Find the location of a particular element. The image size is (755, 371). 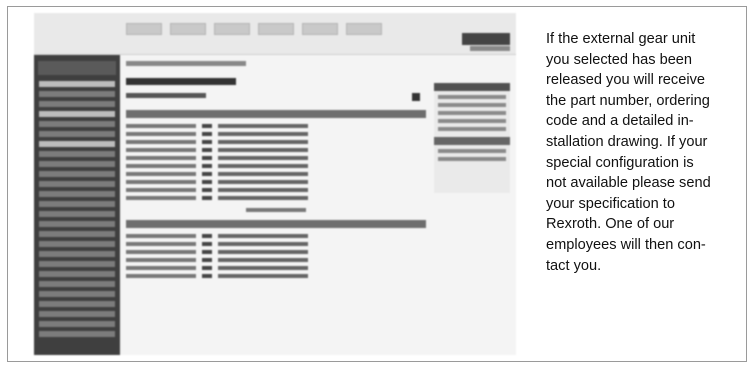

breadcrumb is located at coordinates (186, 63).